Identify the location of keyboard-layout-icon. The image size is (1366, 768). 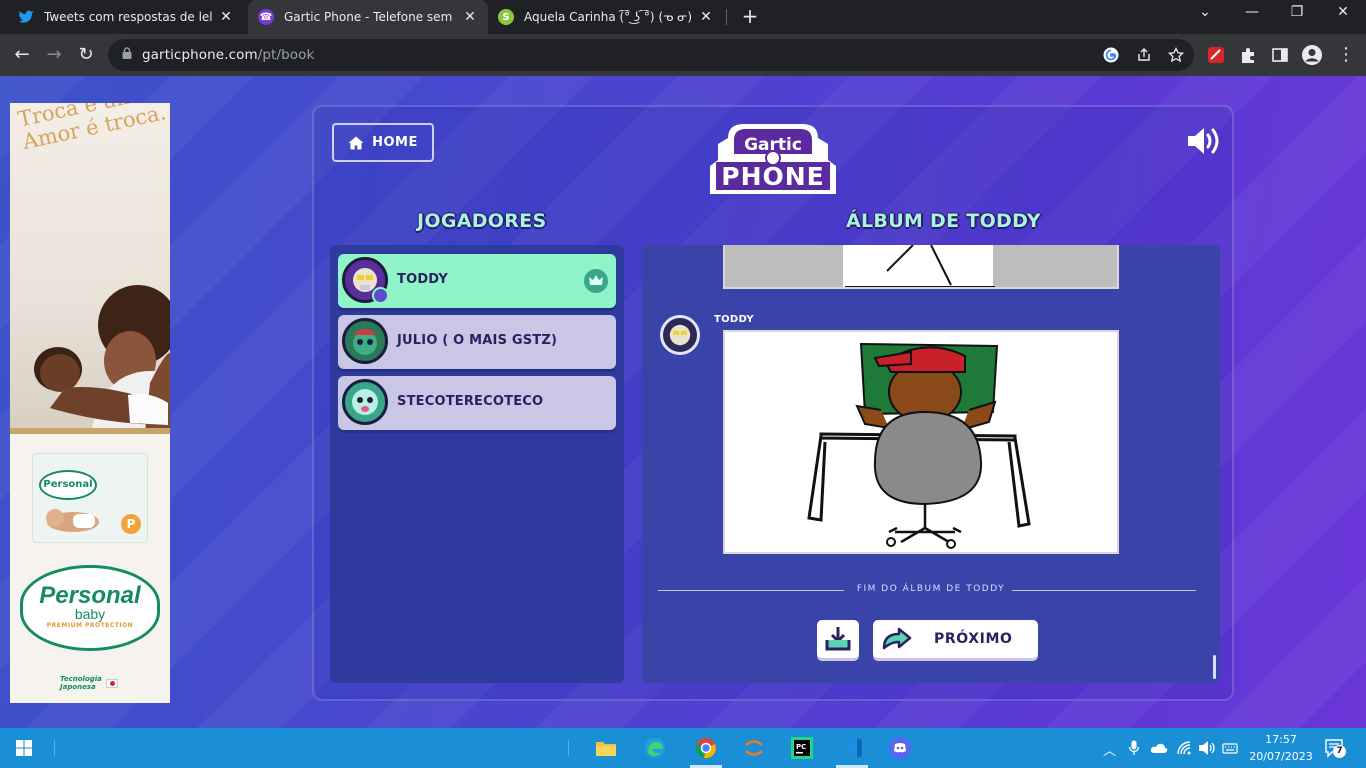
(1230, 748).